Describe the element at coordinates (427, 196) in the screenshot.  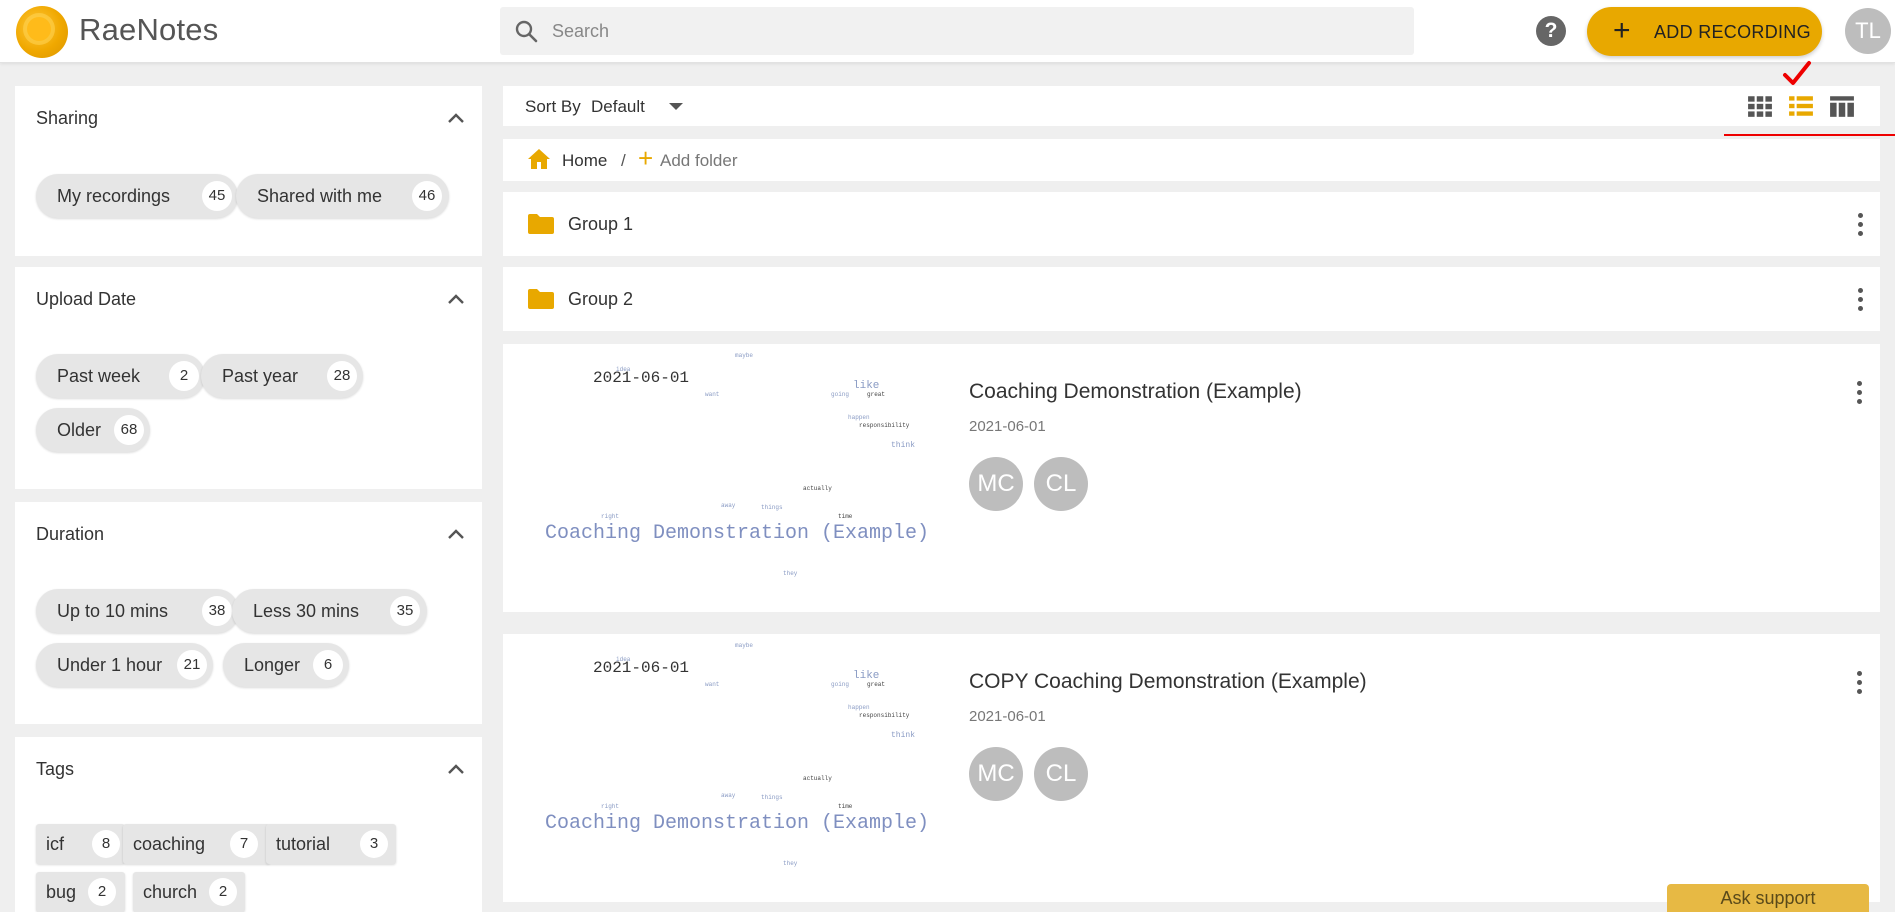
I see `count-badge: 46` at that location.